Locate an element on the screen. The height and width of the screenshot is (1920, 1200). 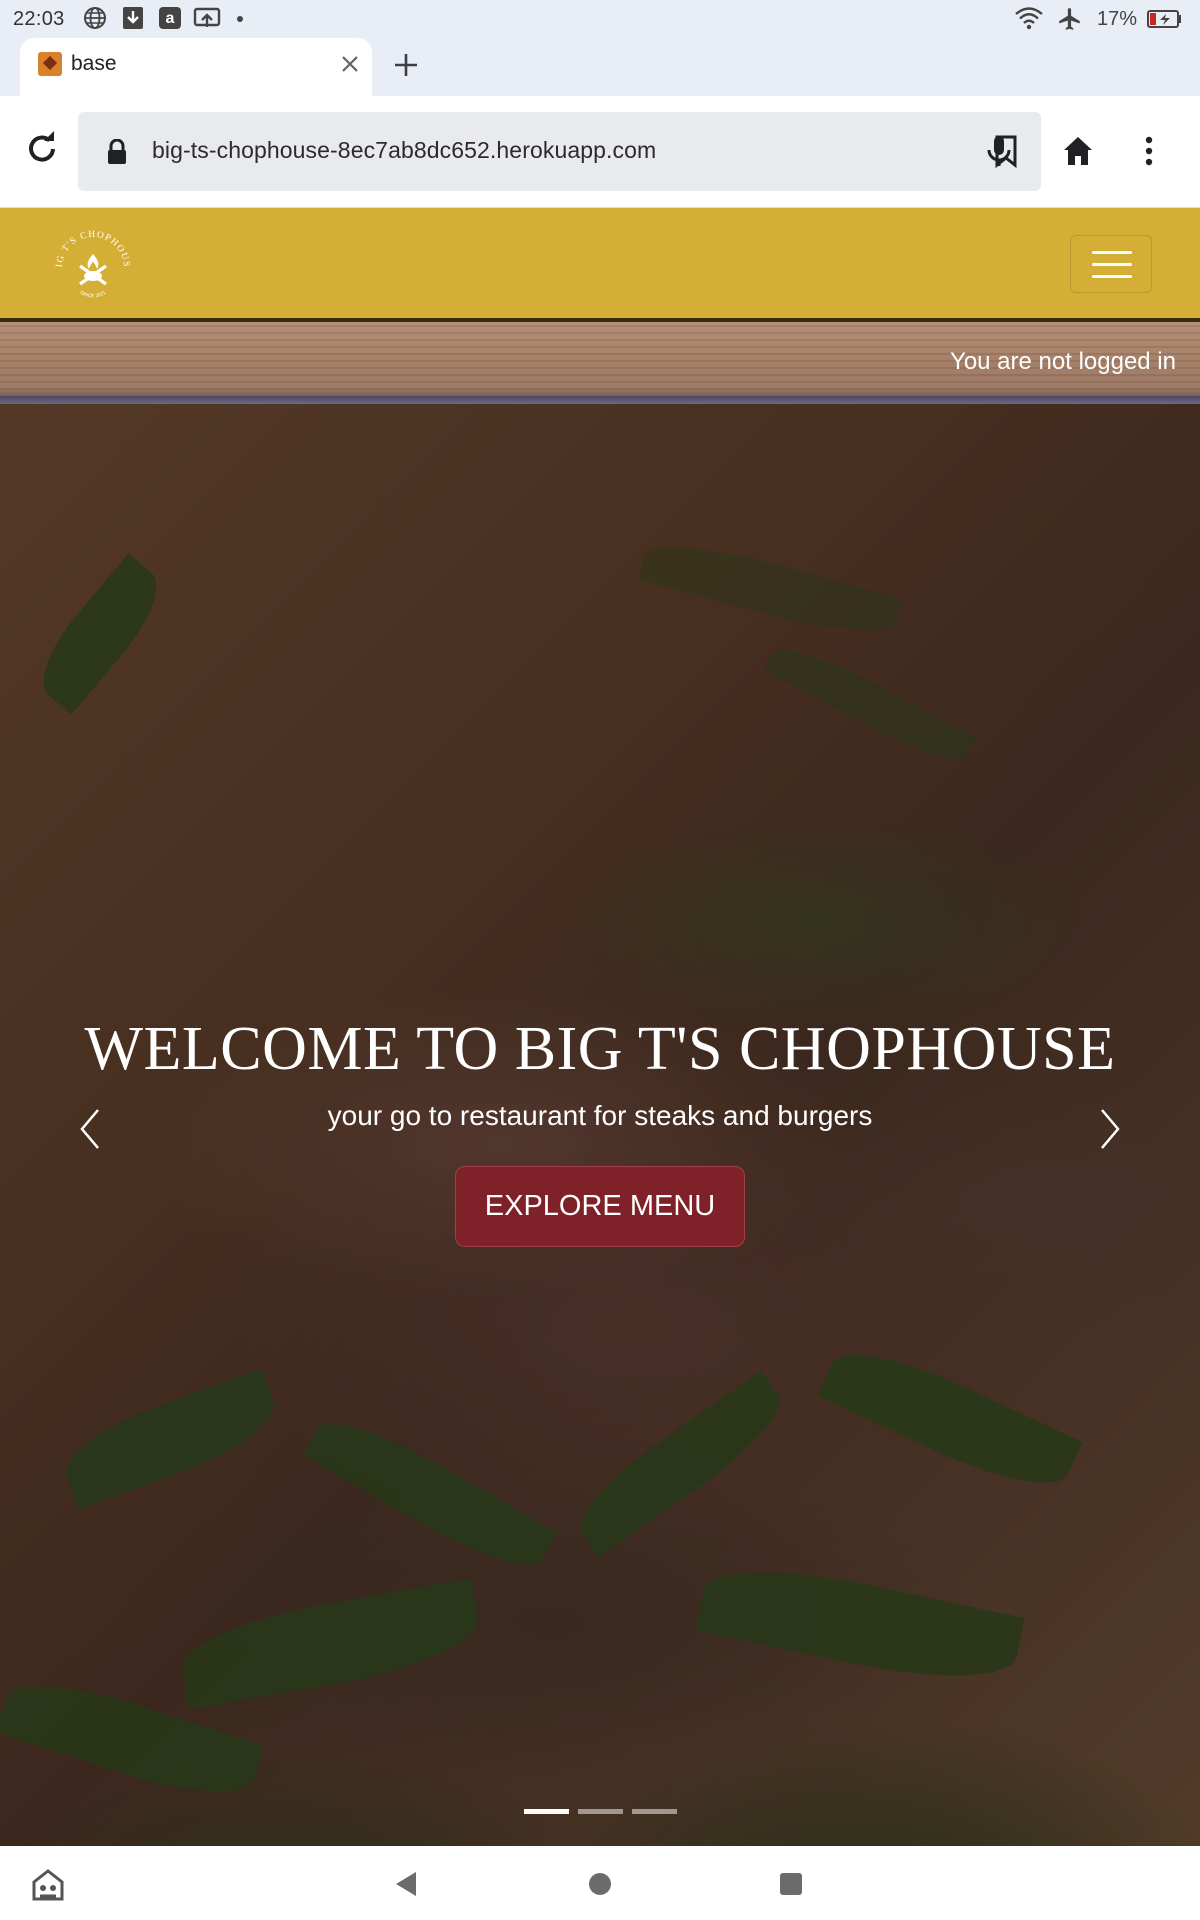
globe-icon is located at coordinates (95, 18).